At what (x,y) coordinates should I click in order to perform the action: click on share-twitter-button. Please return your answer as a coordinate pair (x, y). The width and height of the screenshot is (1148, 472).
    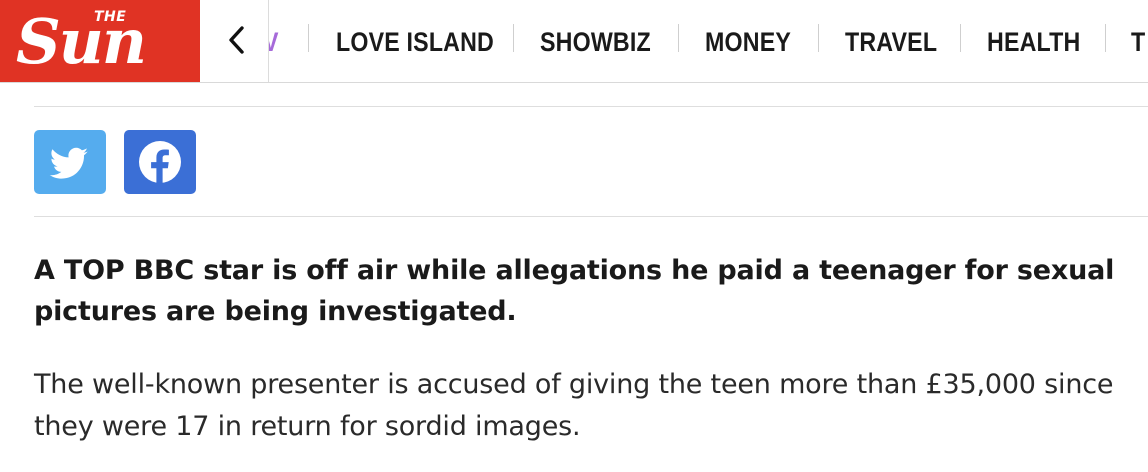
    Looking at the image, I should click on (70, 162).